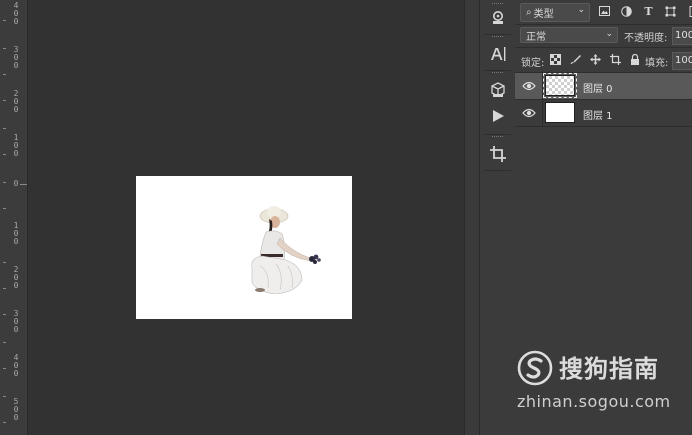 This screenshot has width=692, height=435. What do you see at coordinates (689, 11) in the screenshot?
I see `smart-object-filter-icon` at bounding box center [689, 11].